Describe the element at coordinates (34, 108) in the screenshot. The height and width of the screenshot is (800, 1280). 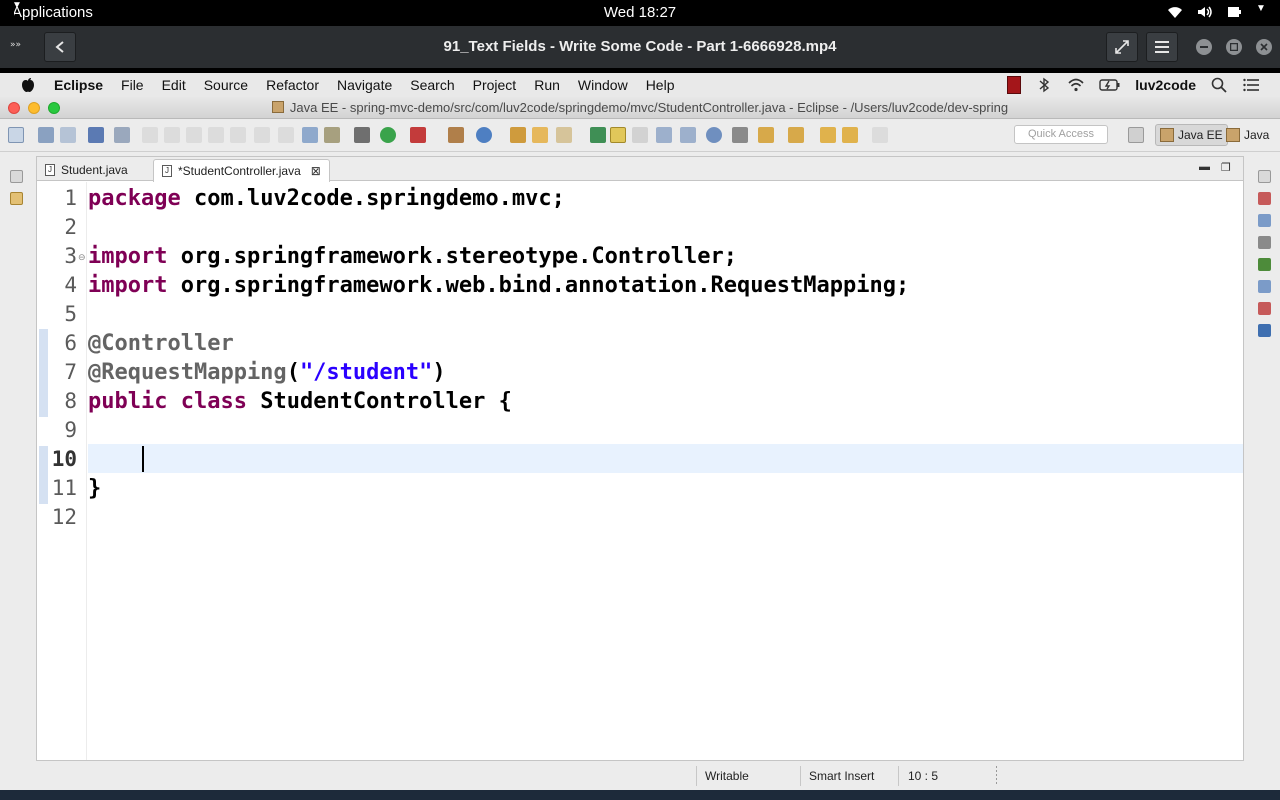
I see `window-minimize-button` at that location.